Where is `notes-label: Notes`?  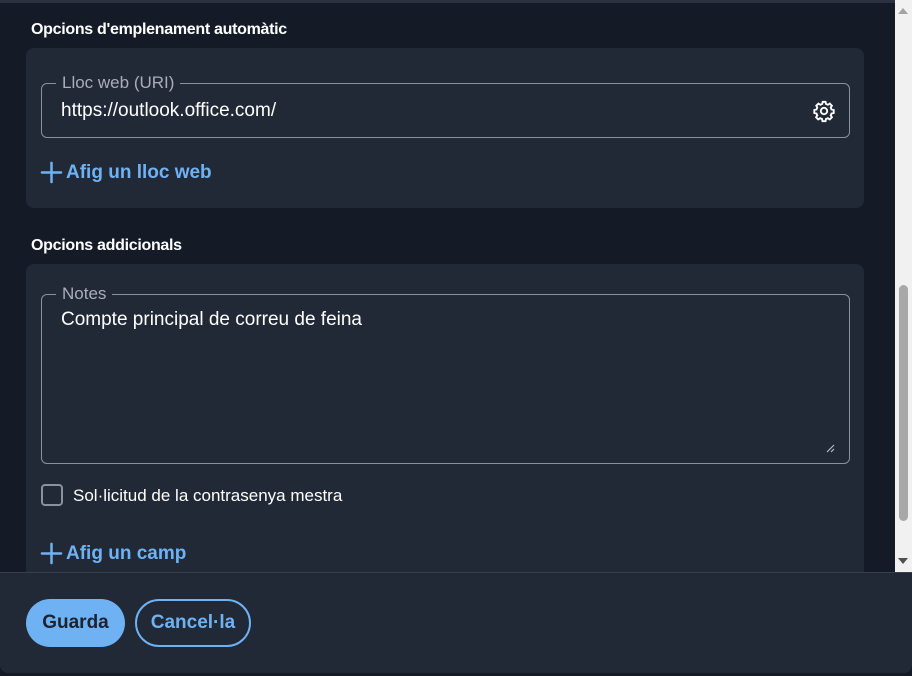
notes-label: Notes is located at coordinates (84, 294).